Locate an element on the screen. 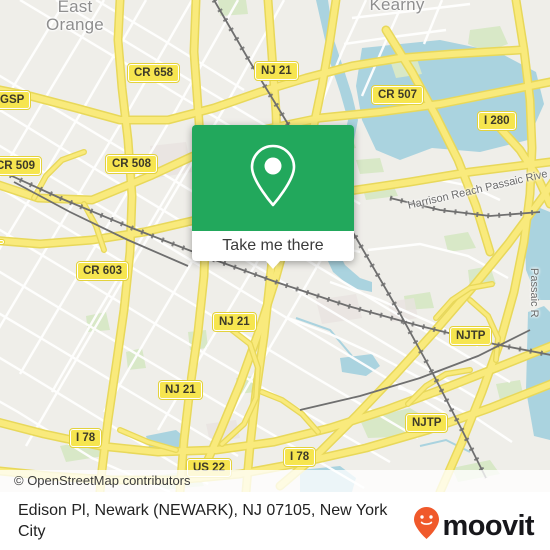 This screenshot has height=550, width=550. road-shield-nj-21-north: NJ 21 is located at coordinates (276, 71).